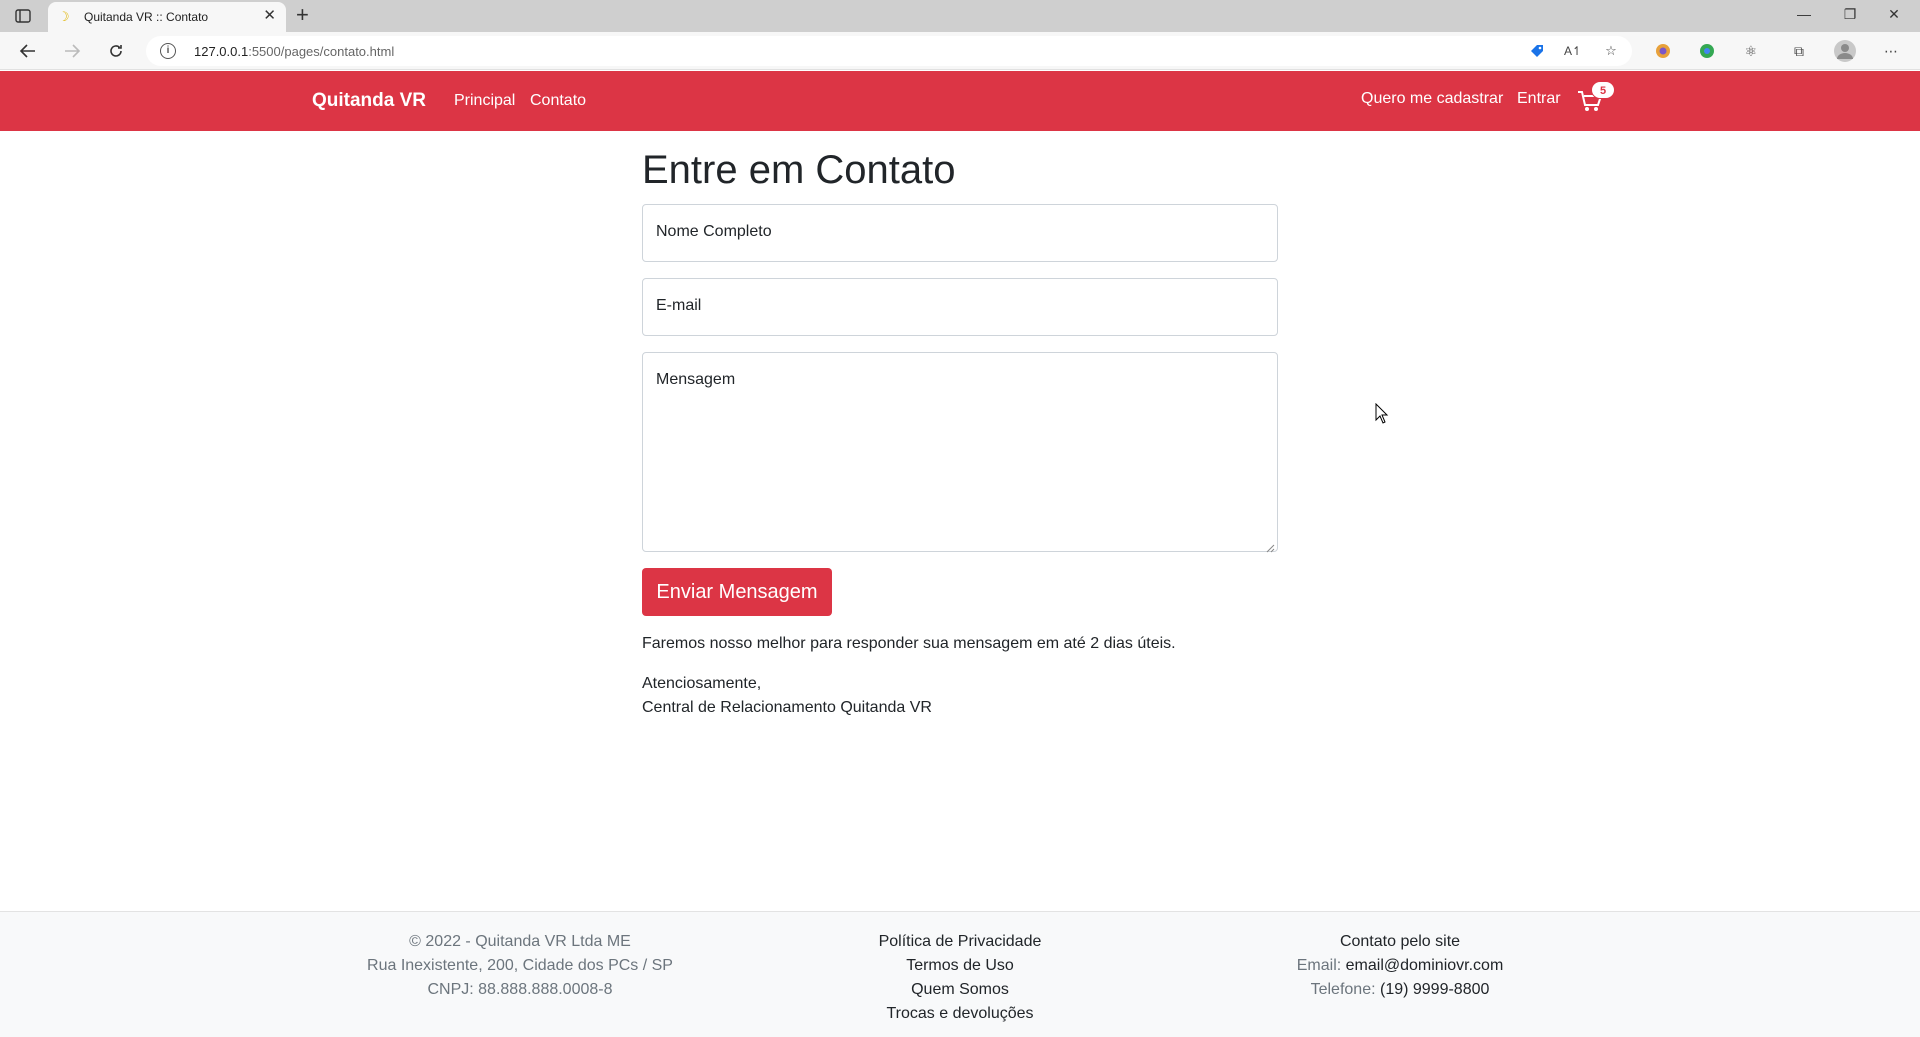 This screenshot has height=1037, width=1920. Describe the element at coordinates (369, 101) in the screenshot. I see `brand-logo-text: Quitanda VR` at that location.